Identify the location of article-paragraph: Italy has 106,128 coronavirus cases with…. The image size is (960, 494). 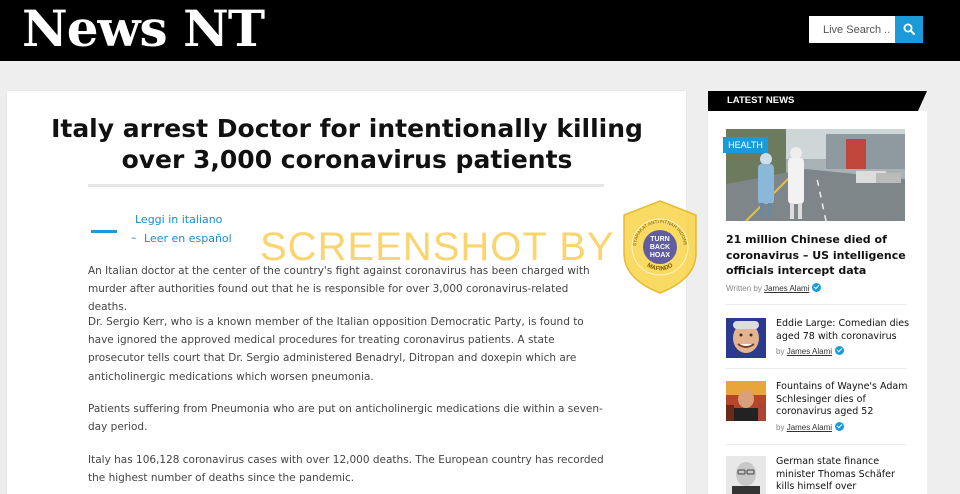
(346, 469).